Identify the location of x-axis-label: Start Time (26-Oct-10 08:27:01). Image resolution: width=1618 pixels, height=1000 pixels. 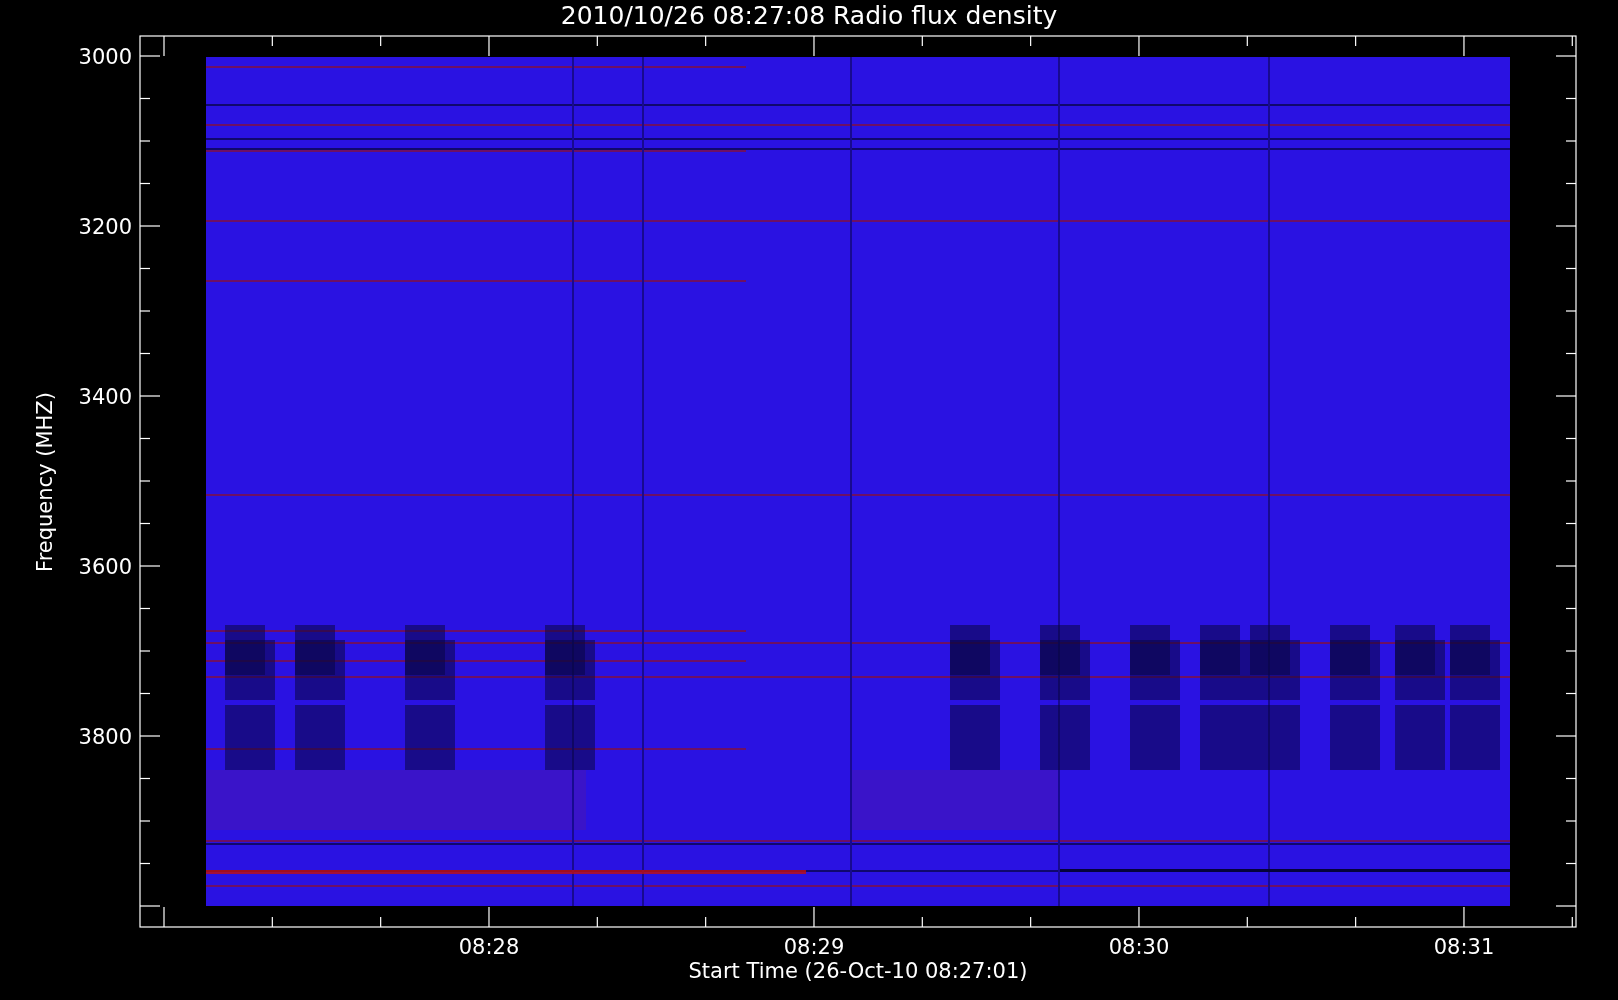
(858, 971).